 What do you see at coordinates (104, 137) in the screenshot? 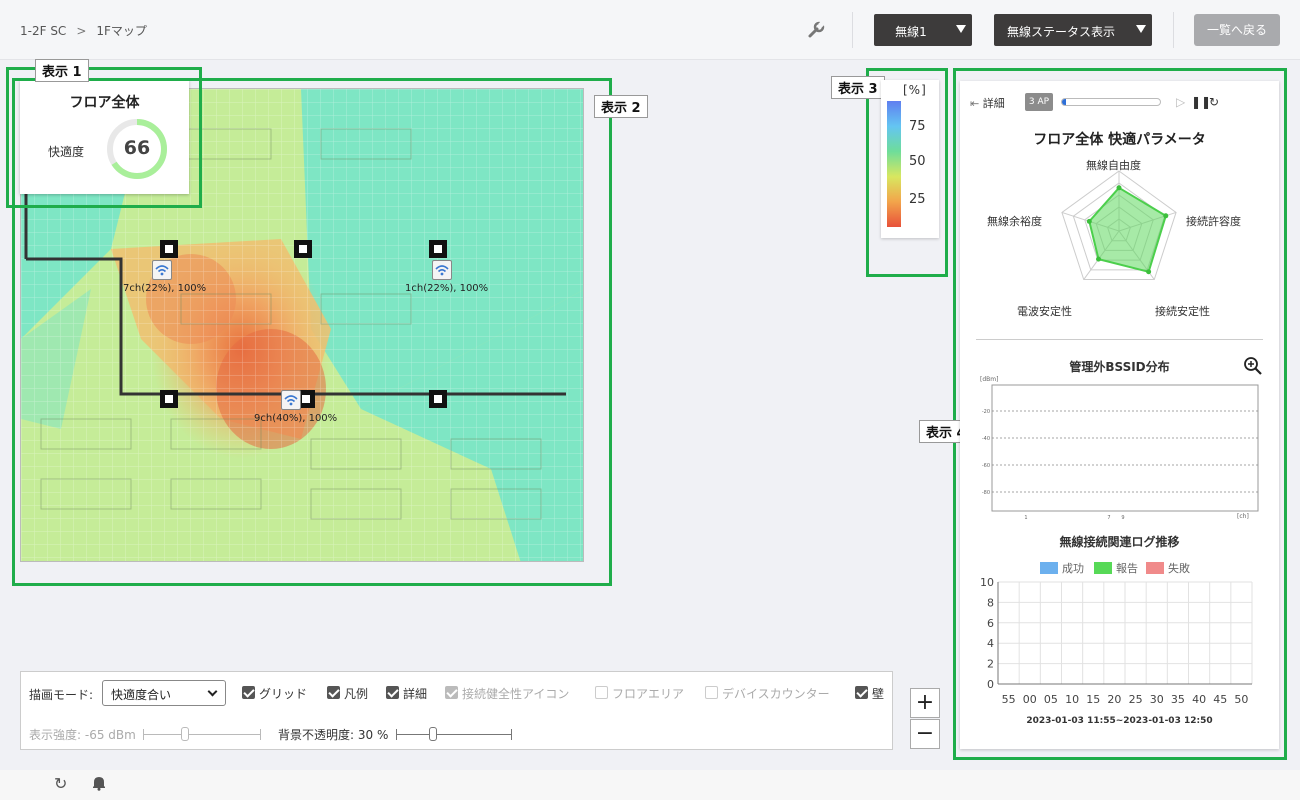
I see `display-1-frame` at bounding box center [104, 137].